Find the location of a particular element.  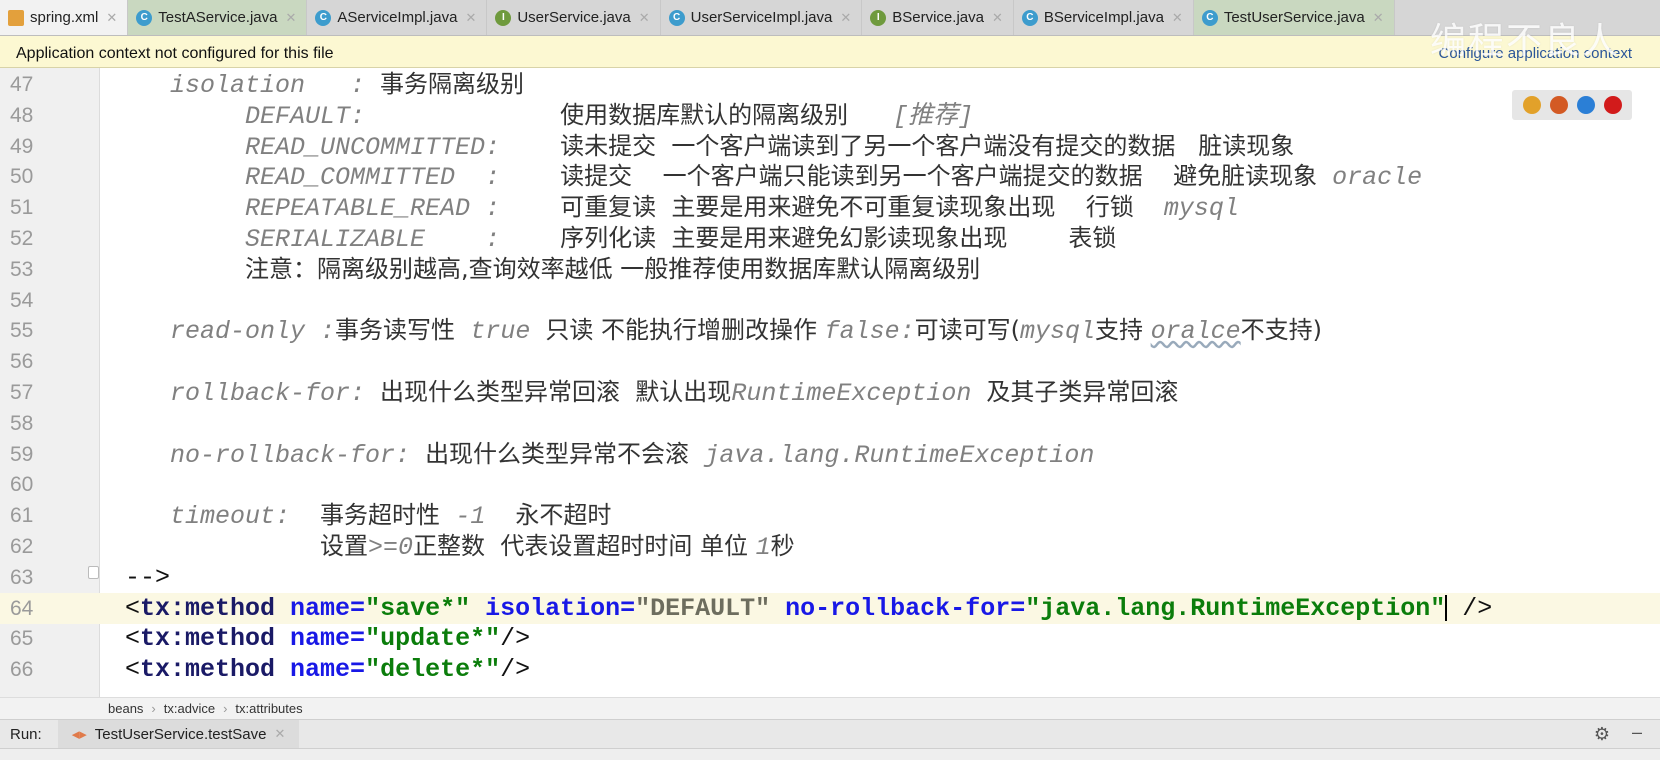

code-token: name= is located at coordinates (320, 639).